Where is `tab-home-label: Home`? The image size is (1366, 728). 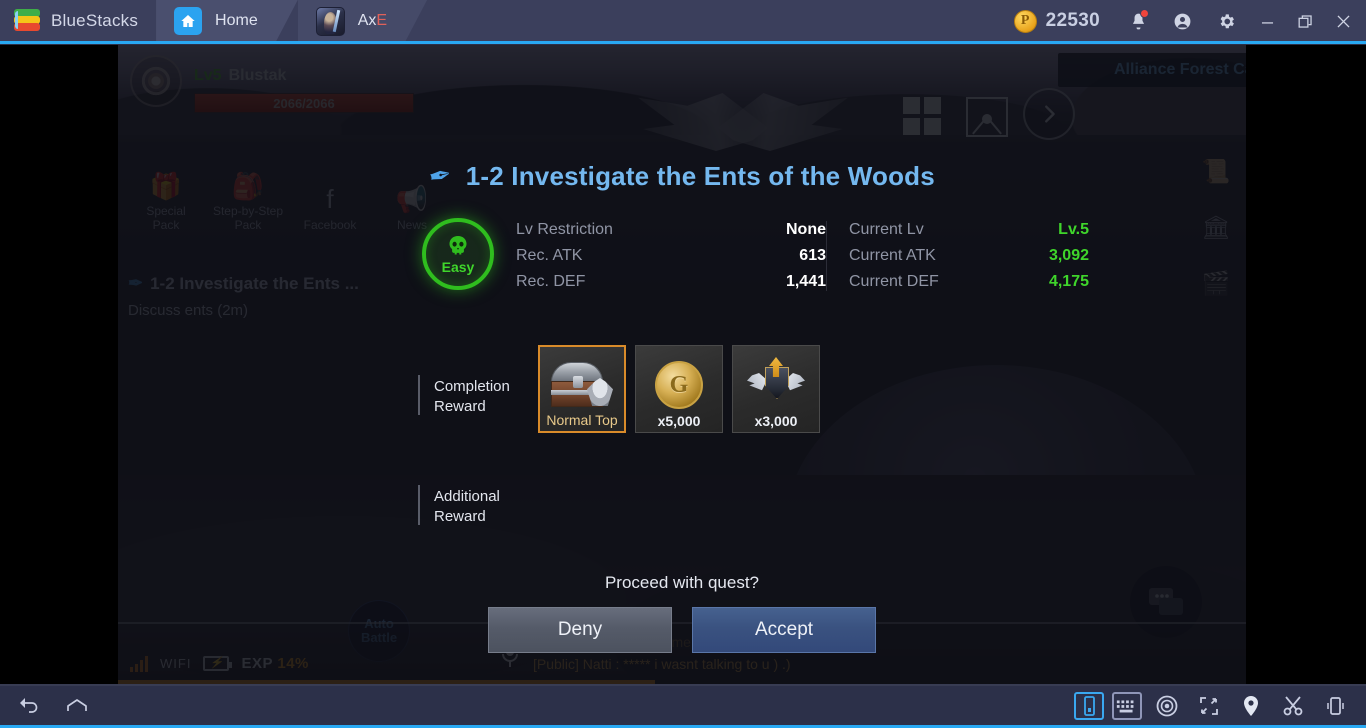
tab-home-label: Home is located at coordinates (236, 20).